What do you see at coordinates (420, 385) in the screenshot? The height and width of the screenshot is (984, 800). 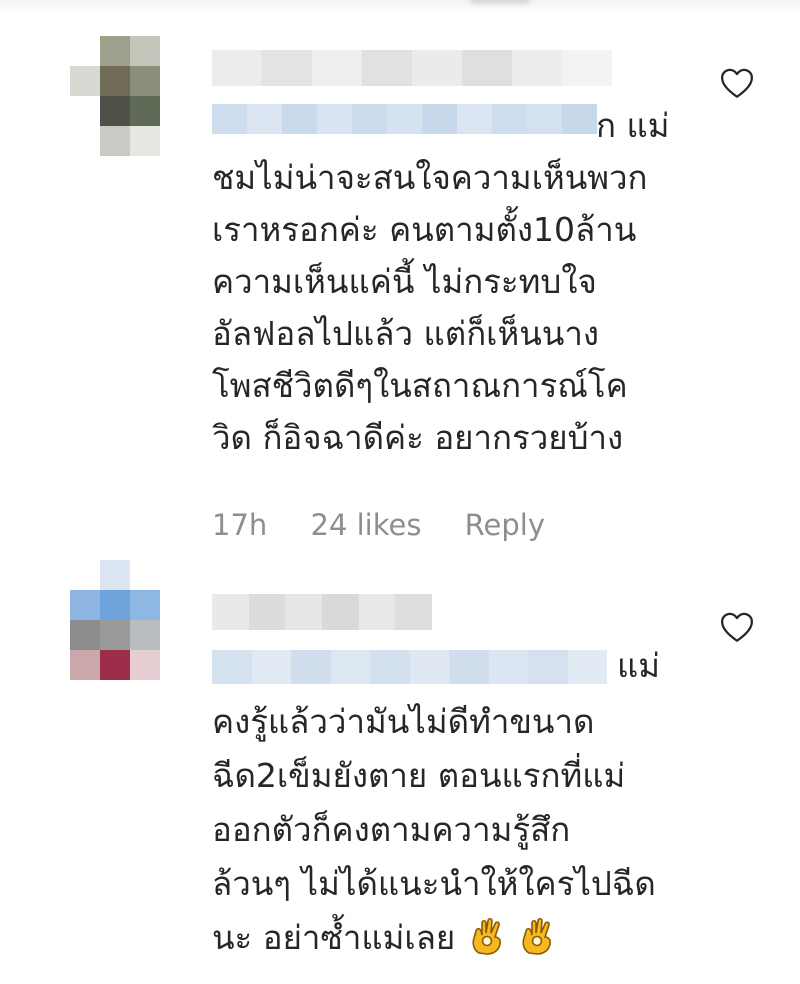 I see `comment-text-line: โพสชีวิตดีๆในสถาณการณ์โค` at bounding box center [420, 385].